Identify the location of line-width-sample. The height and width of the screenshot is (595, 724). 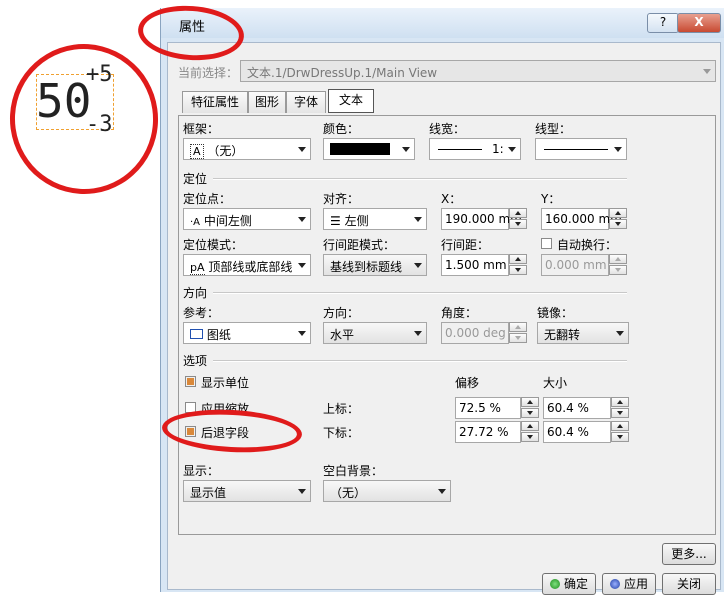
(460, 149).